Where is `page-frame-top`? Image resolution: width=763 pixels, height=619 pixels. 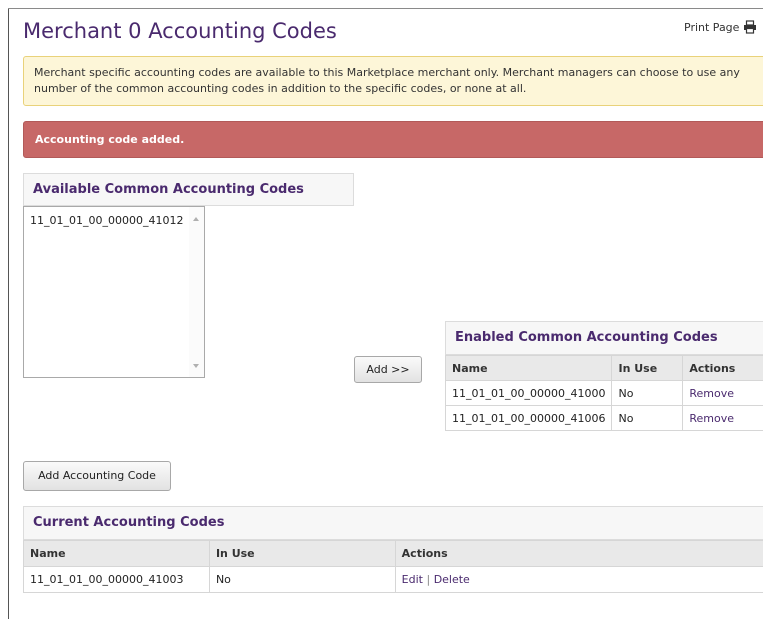 page-frame-top is located at coordinates (385, 8).